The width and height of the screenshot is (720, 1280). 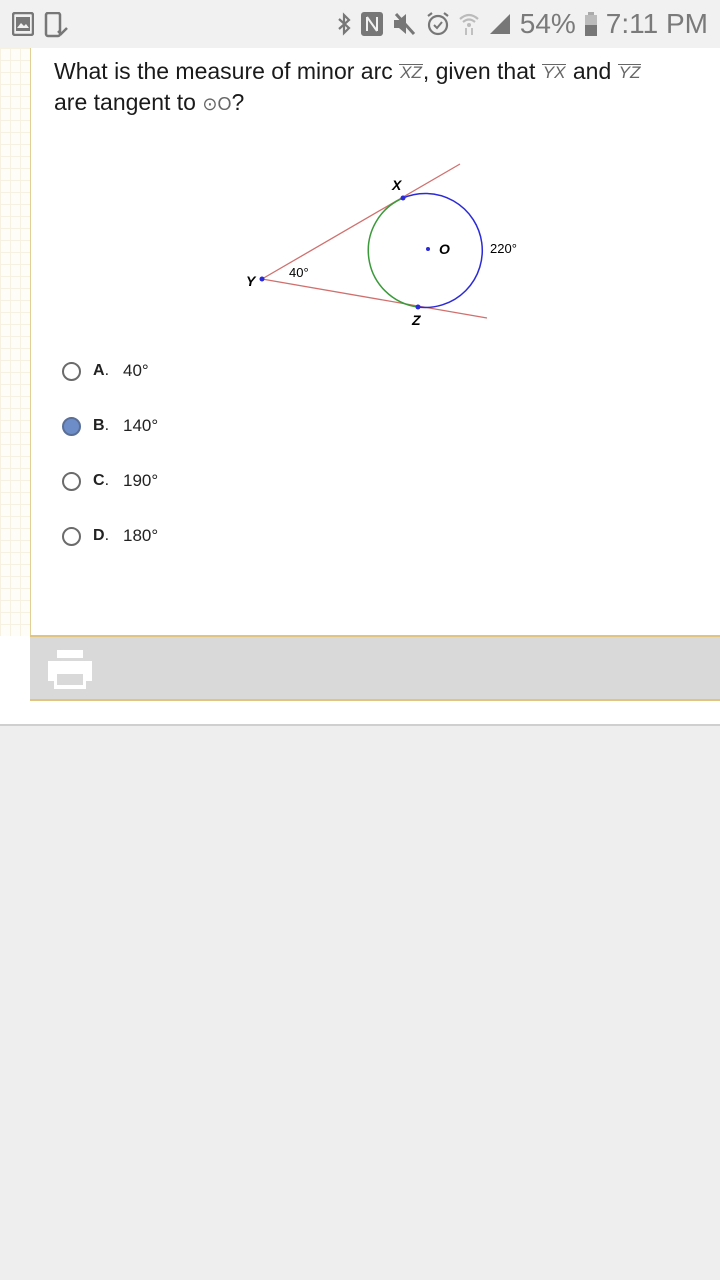 What do you see at coordinates (438, 24) in the screenshot?
I see `alarm-icon` at bounding box center [438, 24].